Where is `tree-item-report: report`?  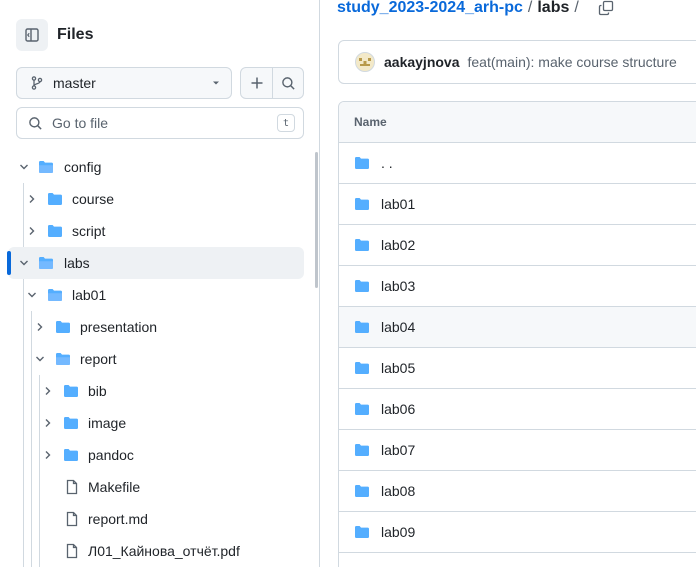 tree-item-report: report is located at coordinates (156, 359).